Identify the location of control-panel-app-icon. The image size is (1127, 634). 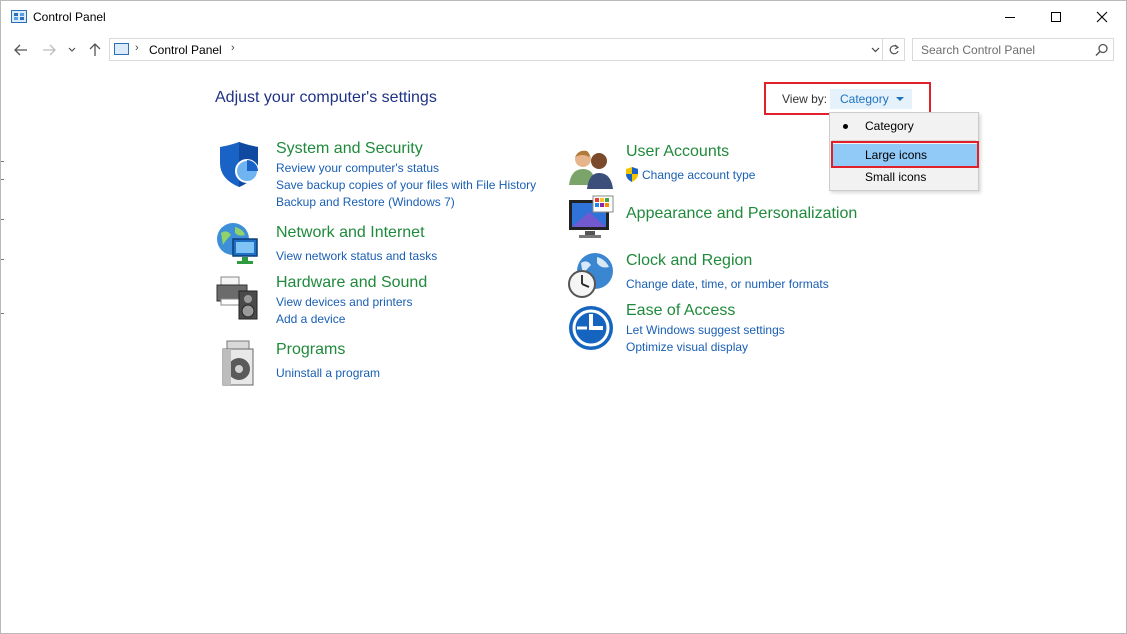
(19, 16).